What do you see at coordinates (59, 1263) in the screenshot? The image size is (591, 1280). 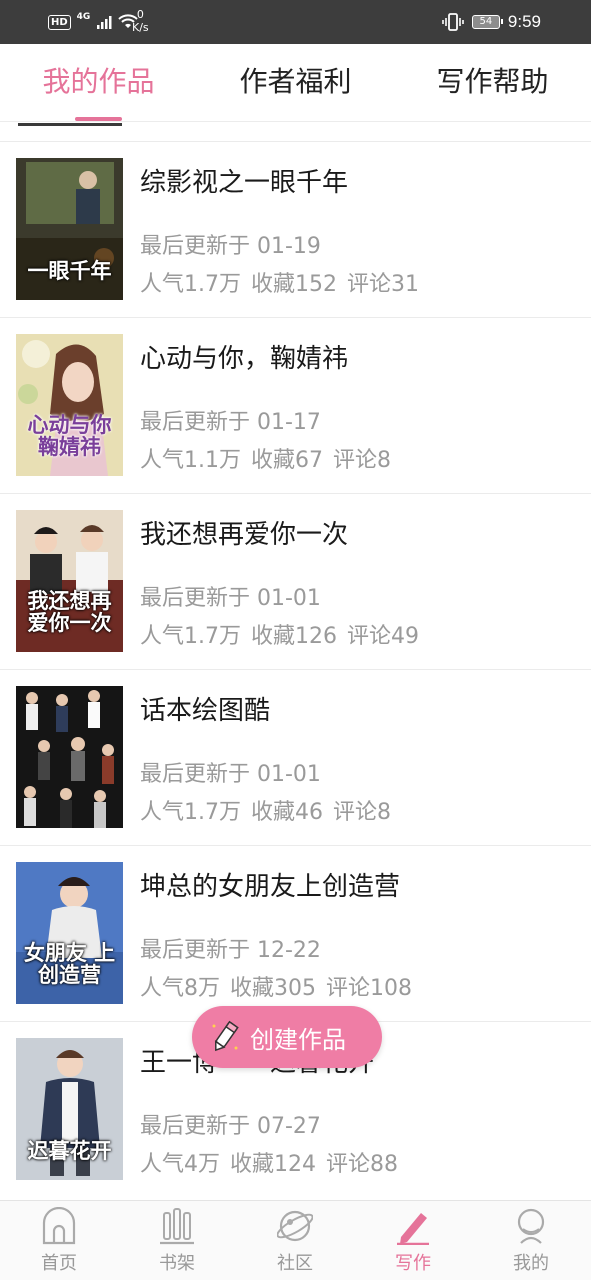 I see `nav-home-label: 首页` at bounding box center [59, 1263].